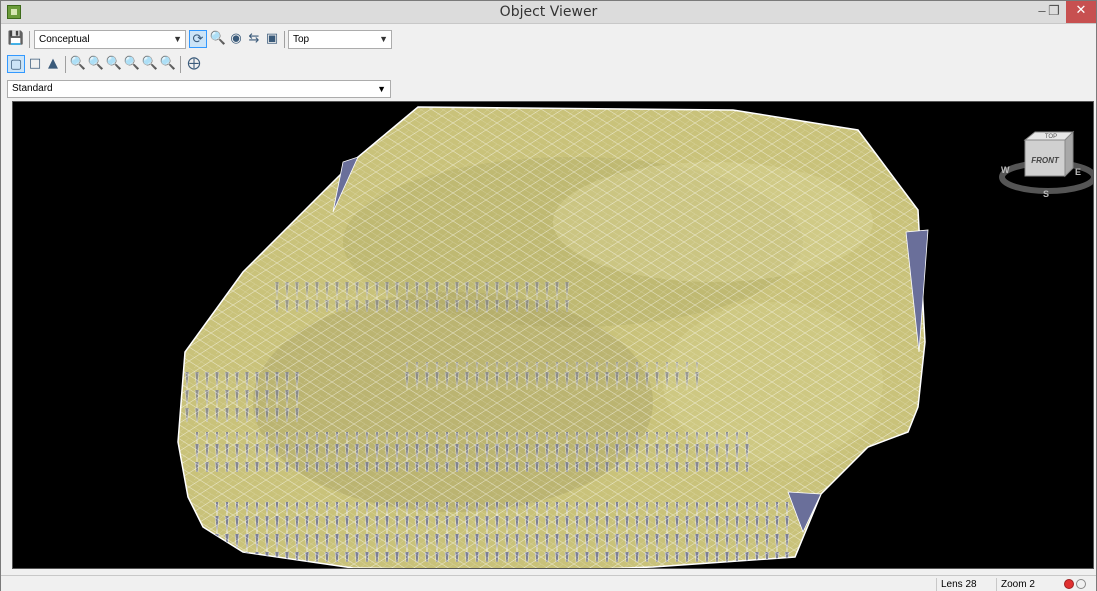  Describe the element at coordinates (301, 39) in the screenshot. I see `view-value: Top` at that location.